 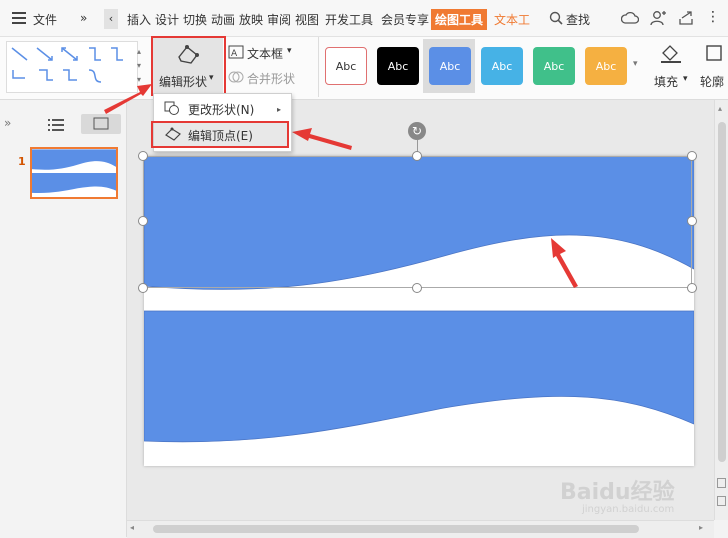 What do you see at coordinates (251, 19) in the screenshot?
I see `tab-slideshow: 放映` at bounding box center [251, 19].